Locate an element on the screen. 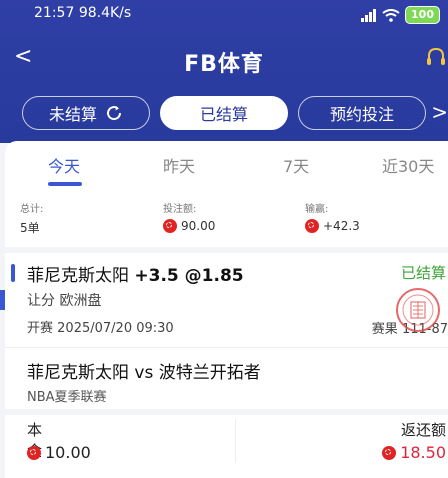 The width and height of the screenshot is (448, 478). nav-bar: < FB体育 is located at coordinates (224, 60).